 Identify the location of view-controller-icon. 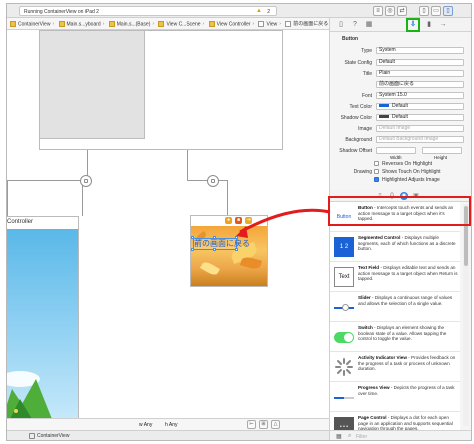
(211, 23).